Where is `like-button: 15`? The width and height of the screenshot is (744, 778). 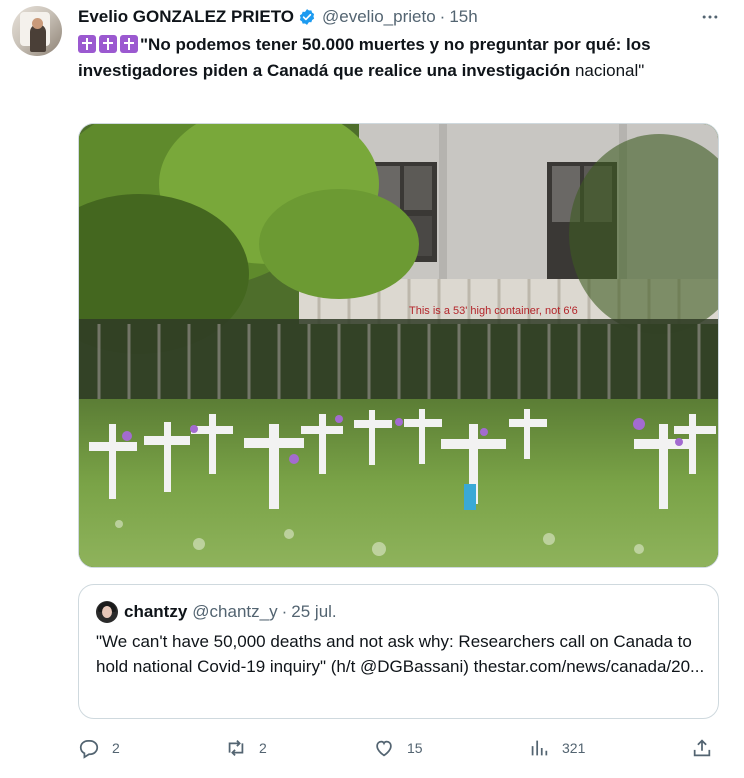
like-button: 15 is located at coordinates (398, 748).